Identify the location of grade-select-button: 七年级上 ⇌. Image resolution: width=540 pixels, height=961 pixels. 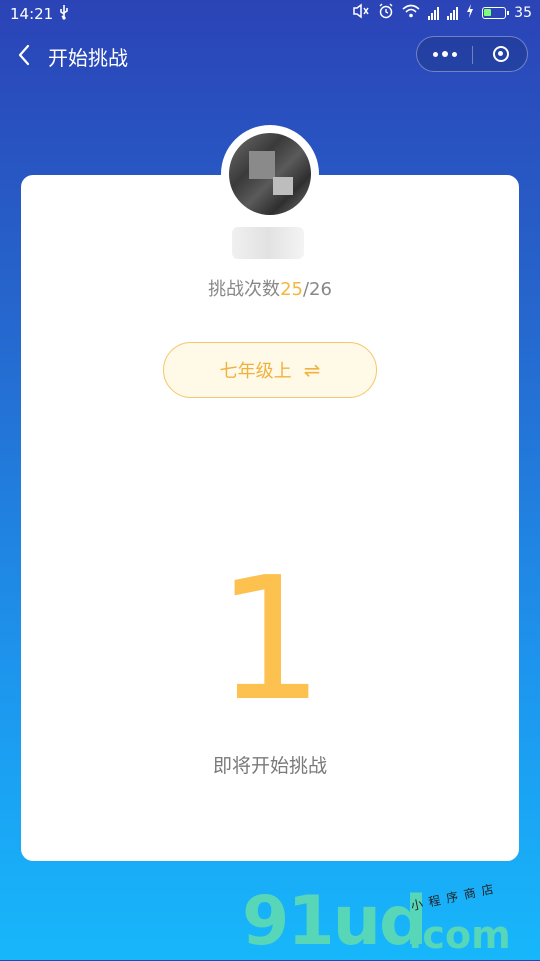
(270, 370).